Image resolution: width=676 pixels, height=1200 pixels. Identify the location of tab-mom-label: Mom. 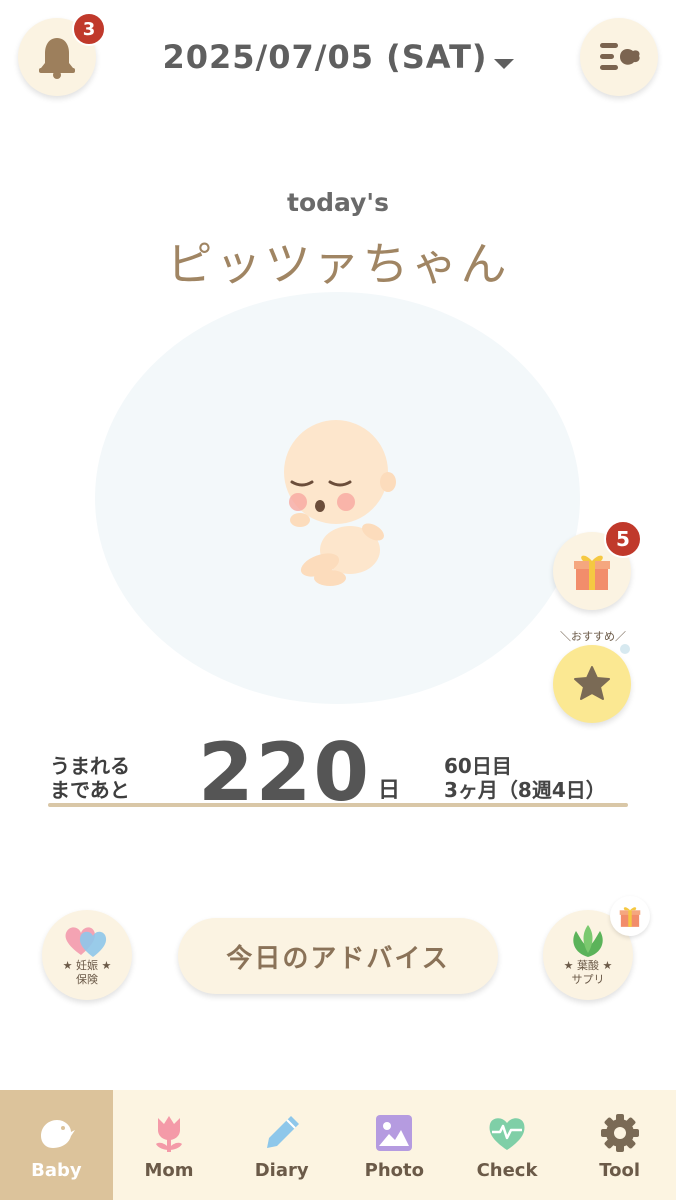
(169, 1170).